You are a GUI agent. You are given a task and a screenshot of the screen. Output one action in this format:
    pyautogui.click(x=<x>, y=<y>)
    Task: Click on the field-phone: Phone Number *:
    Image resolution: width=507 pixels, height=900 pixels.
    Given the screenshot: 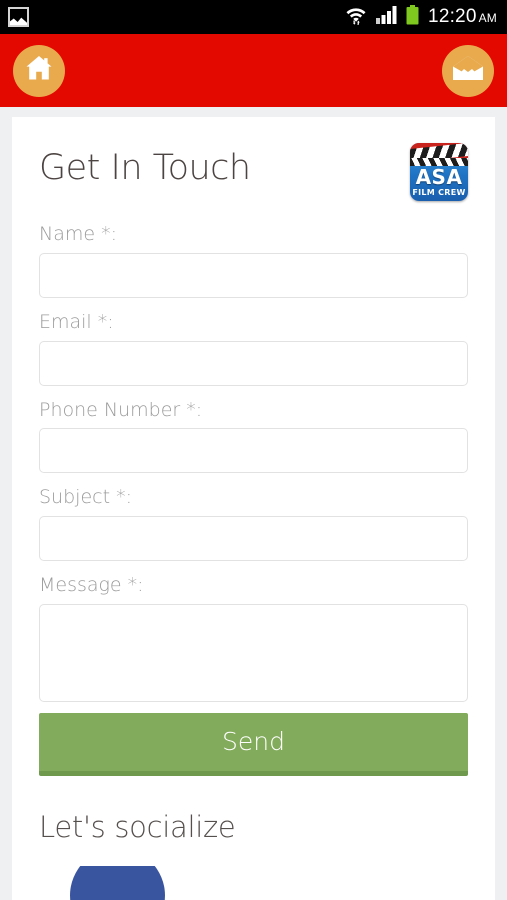 What is the action you would take?
    pyautogui.click(x=253, y=436)
    